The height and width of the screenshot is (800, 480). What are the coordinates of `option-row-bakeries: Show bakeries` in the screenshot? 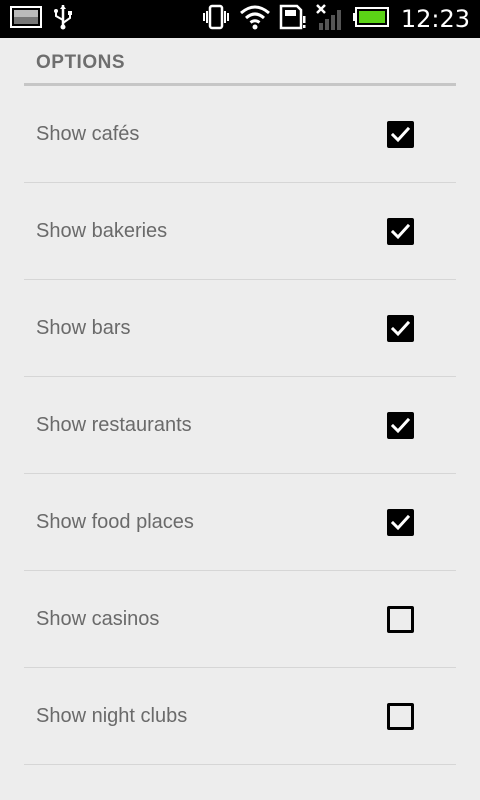 It's located at (240, 231).